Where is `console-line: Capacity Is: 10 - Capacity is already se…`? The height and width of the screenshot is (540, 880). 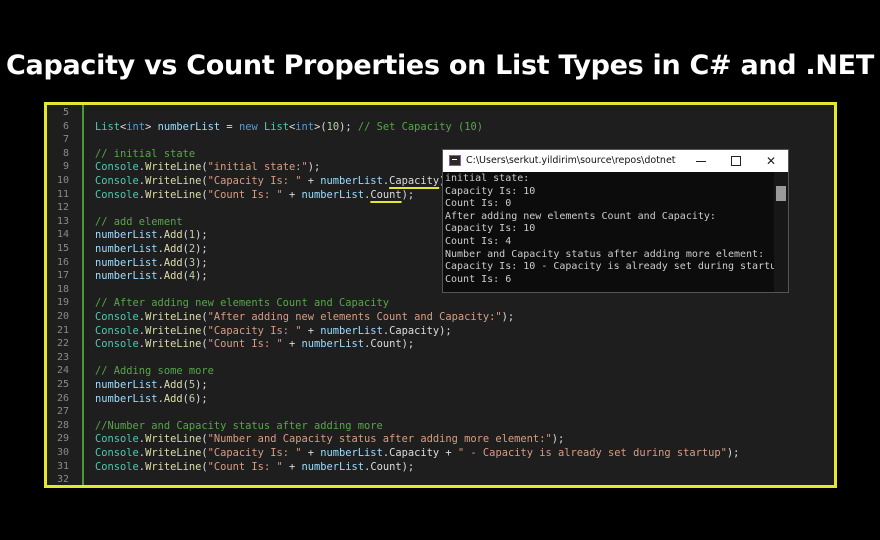 console-line: Capacity Is: 10 - Capacity is already se… is located at coordinates (614, 267).